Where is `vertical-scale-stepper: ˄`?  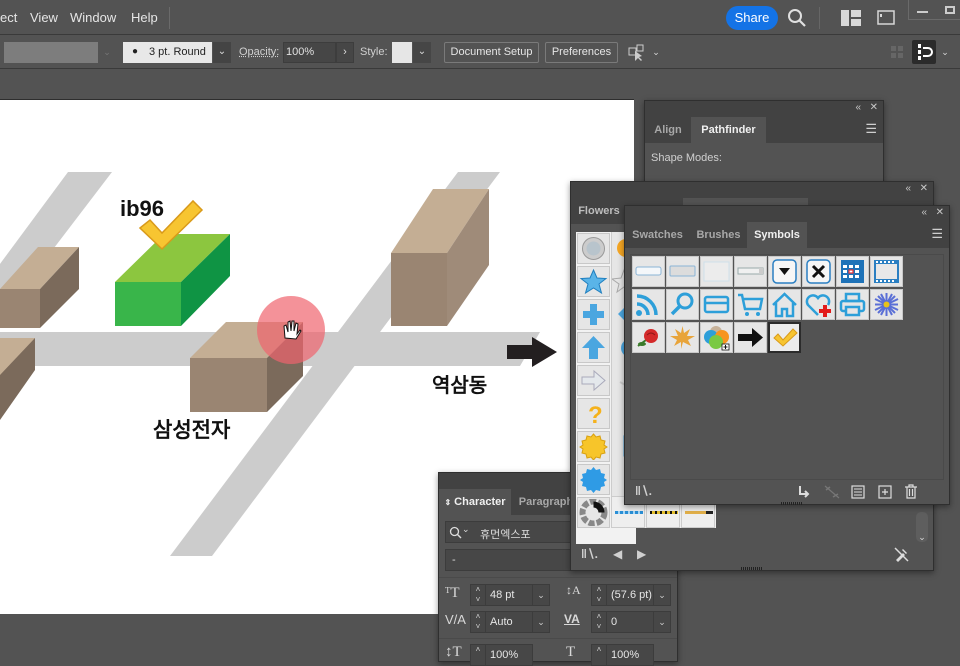 vertical-scale-stepper: ˄ is located at coordinates (478, 655).